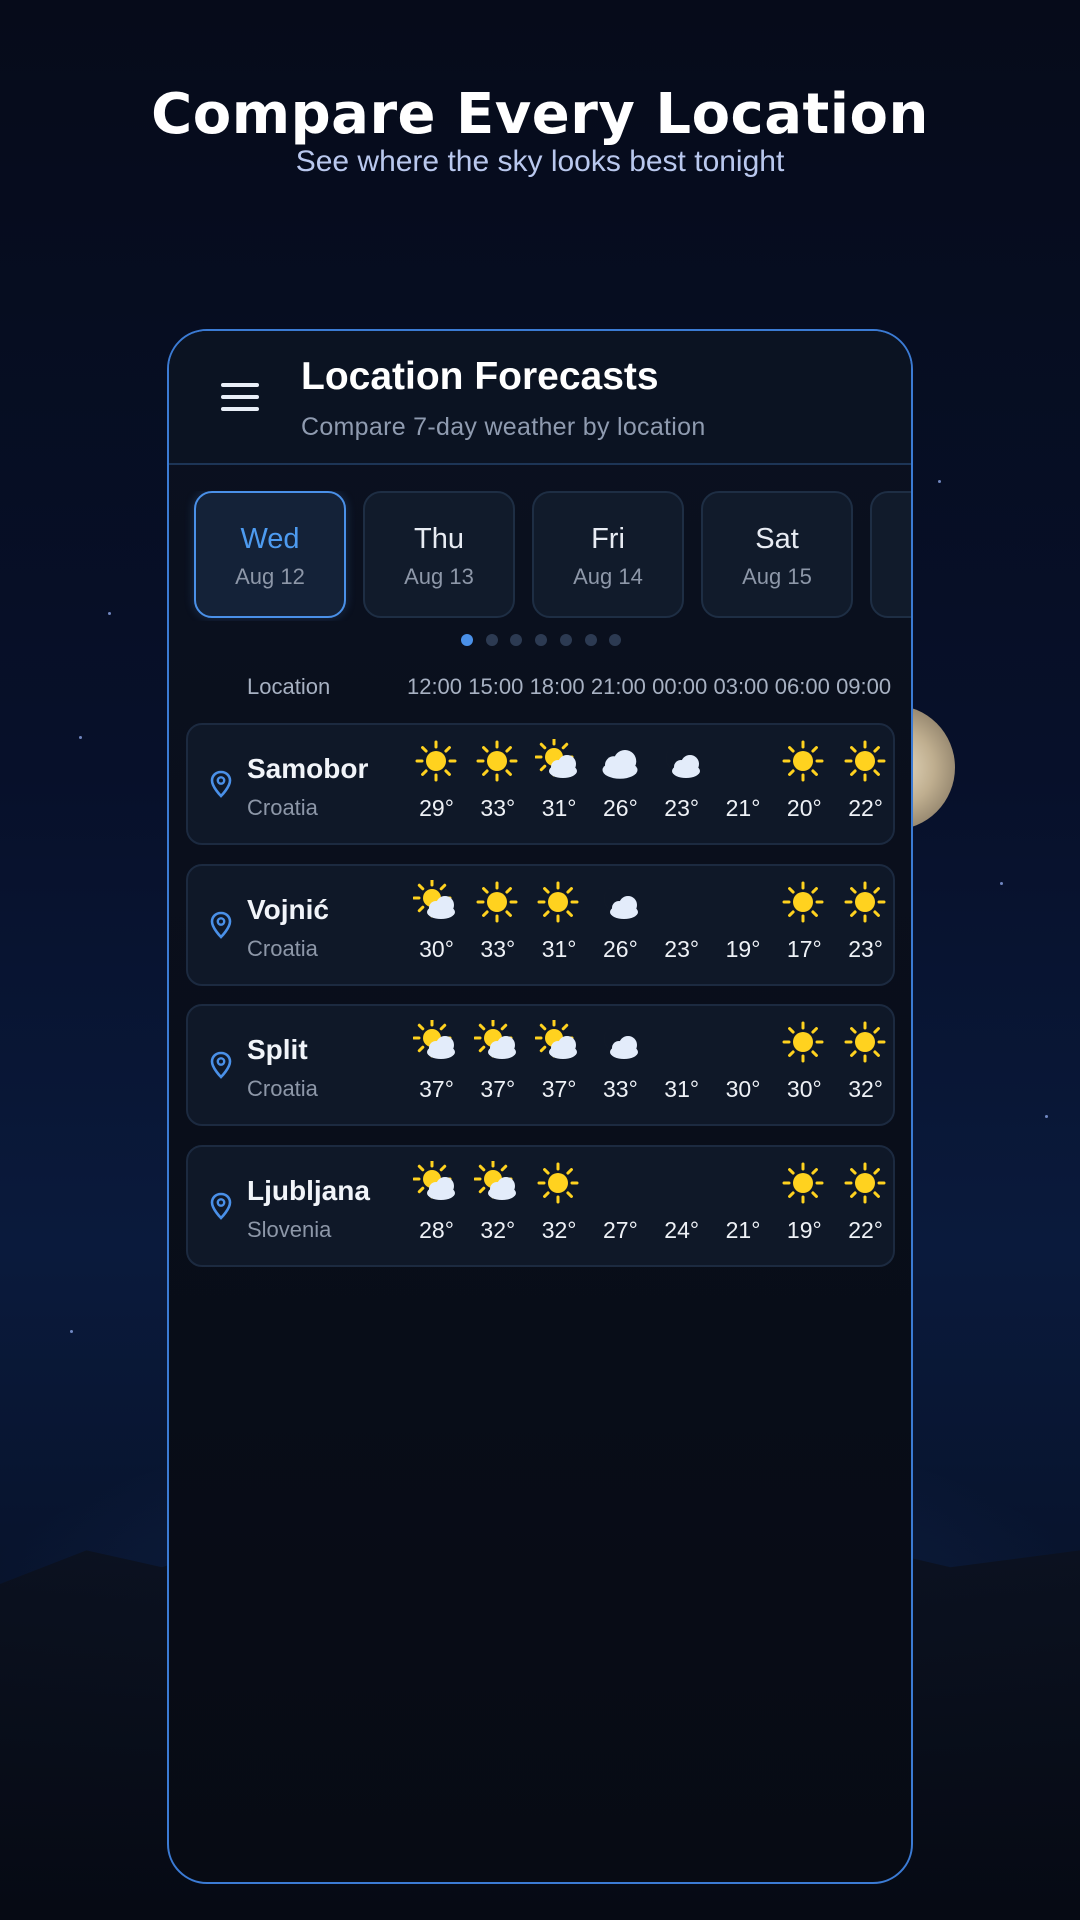  Describe the element at coordinates (541, 1065) in the screenshot. I see `location-row-split: Split Croatia 37° 37° 37° 33° 31° 30° 30° 32°` at that location.